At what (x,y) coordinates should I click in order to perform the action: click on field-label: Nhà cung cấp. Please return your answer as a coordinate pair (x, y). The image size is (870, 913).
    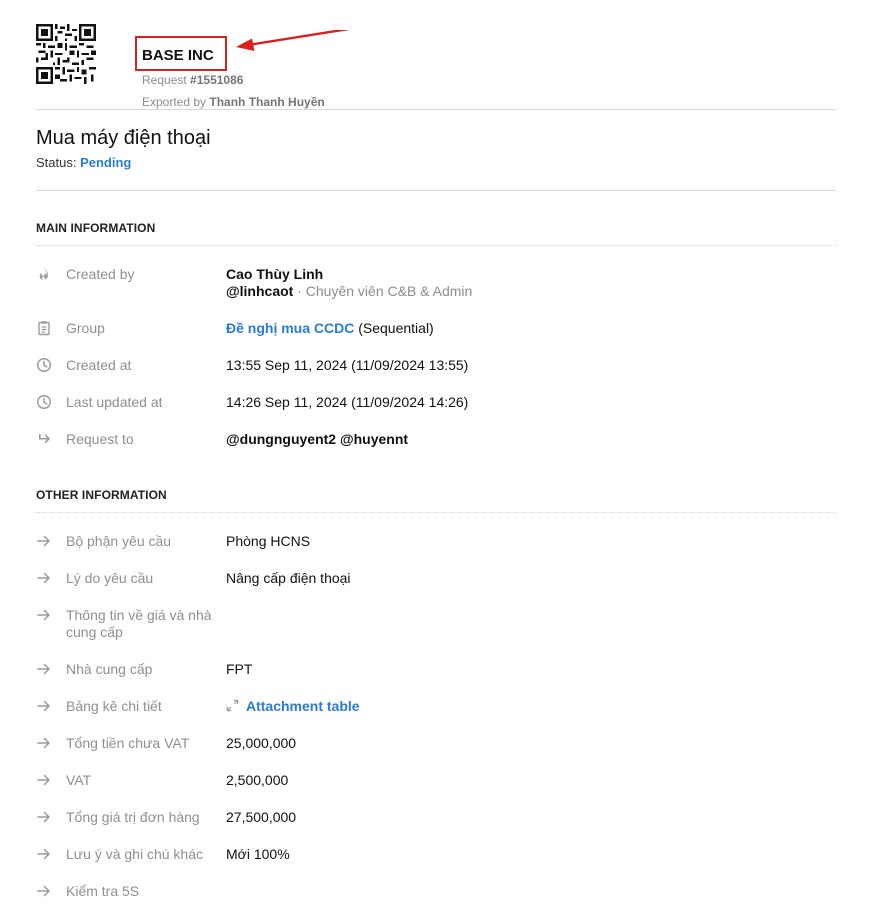
    Looking at the image, I should click on (109, 669).